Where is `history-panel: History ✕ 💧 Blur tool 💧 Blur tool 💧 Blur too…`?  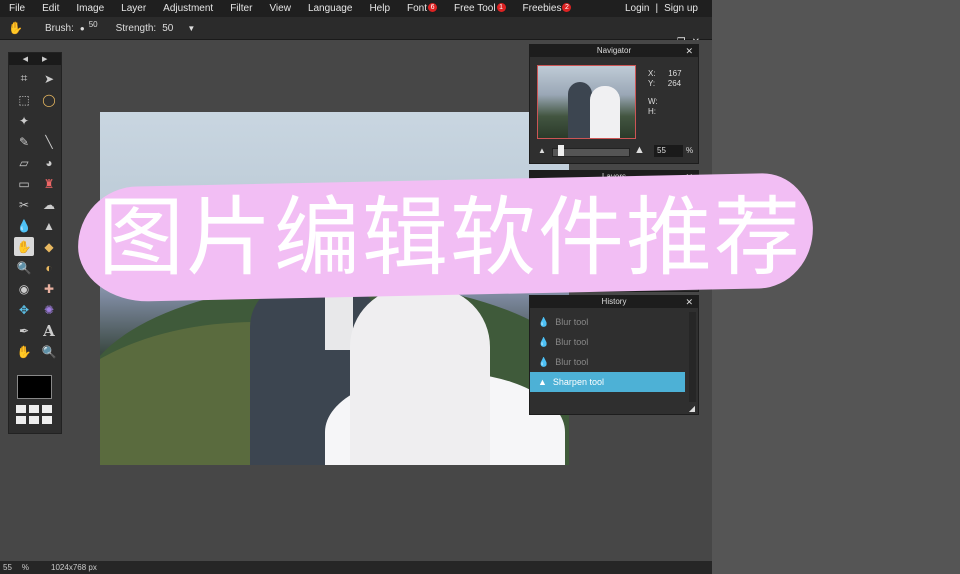
history-panel: History ✕ 💧 Blur tool 💧 Blur tool 💧 Blur too… is located at coordinates (614, 355).